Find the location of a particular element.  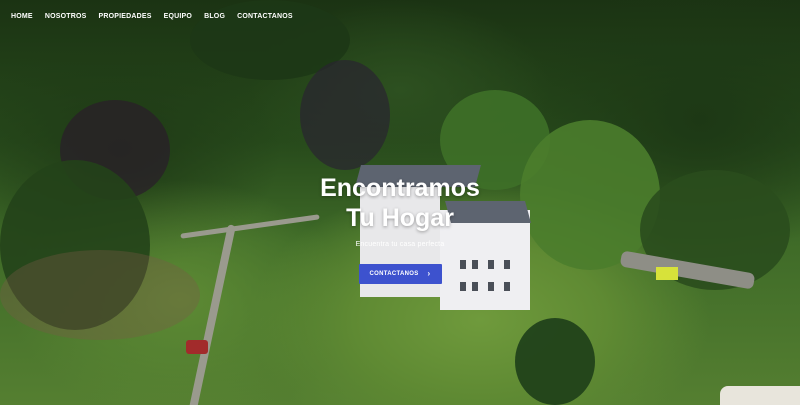

nav-item-contactanos: CONTACTANOS is located at coordinates (265, 16).